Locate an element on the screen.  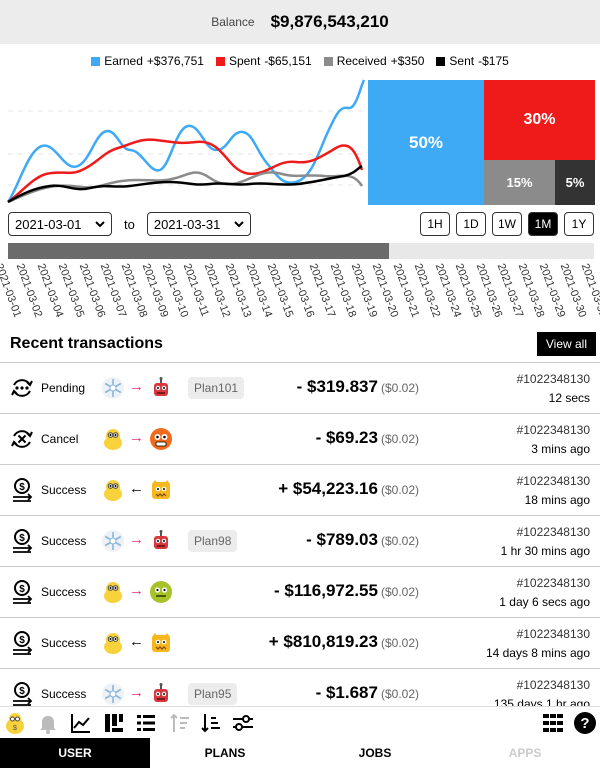
help-icon: ? is located at coordinates (585, 723).